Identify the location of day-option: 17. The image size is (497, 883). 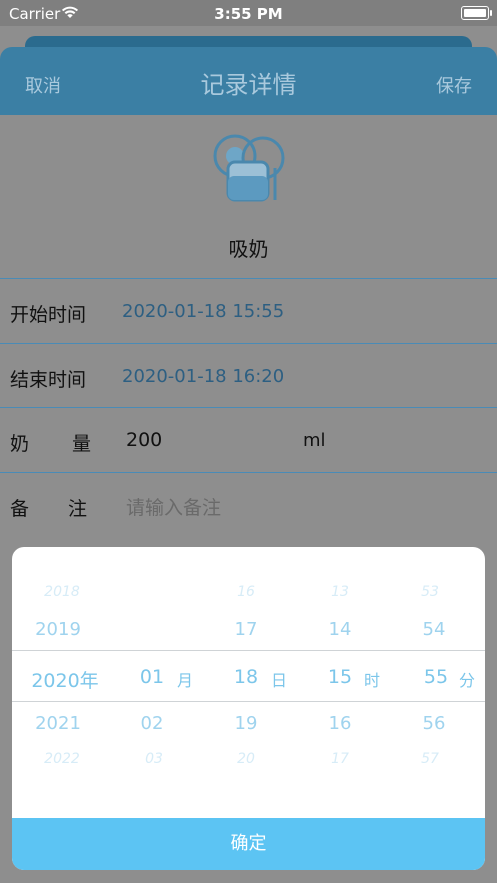
(246, 629).